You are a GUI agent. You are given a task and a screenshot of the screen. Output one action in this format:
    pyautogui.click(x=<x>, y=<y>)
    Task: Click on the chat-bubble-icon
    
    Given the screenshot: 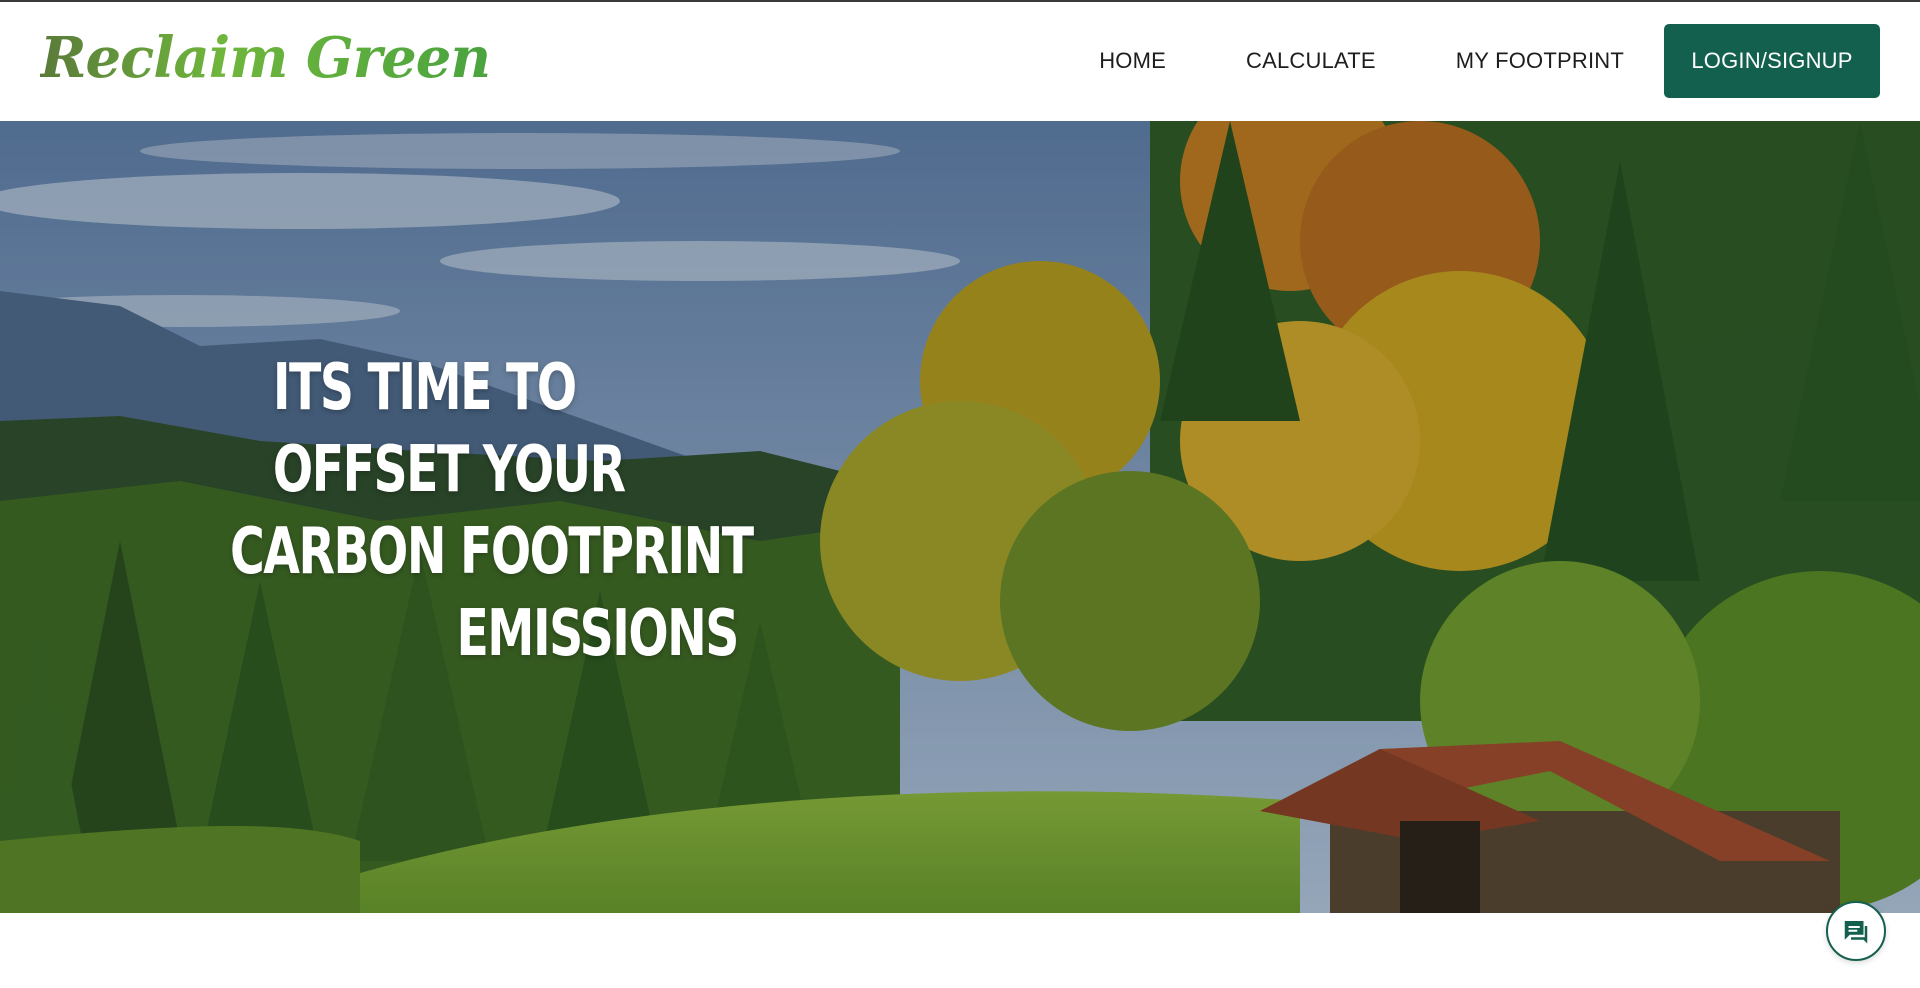 What is the action you would take?
    pyautogui.click(x=1856, y=932)
    